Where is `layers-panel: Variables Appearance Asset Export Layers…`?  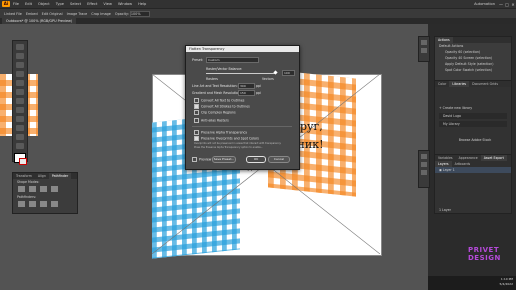 layers-panel: Variables Appearance Asset Export Layers… is located at coordinates (473, 184).